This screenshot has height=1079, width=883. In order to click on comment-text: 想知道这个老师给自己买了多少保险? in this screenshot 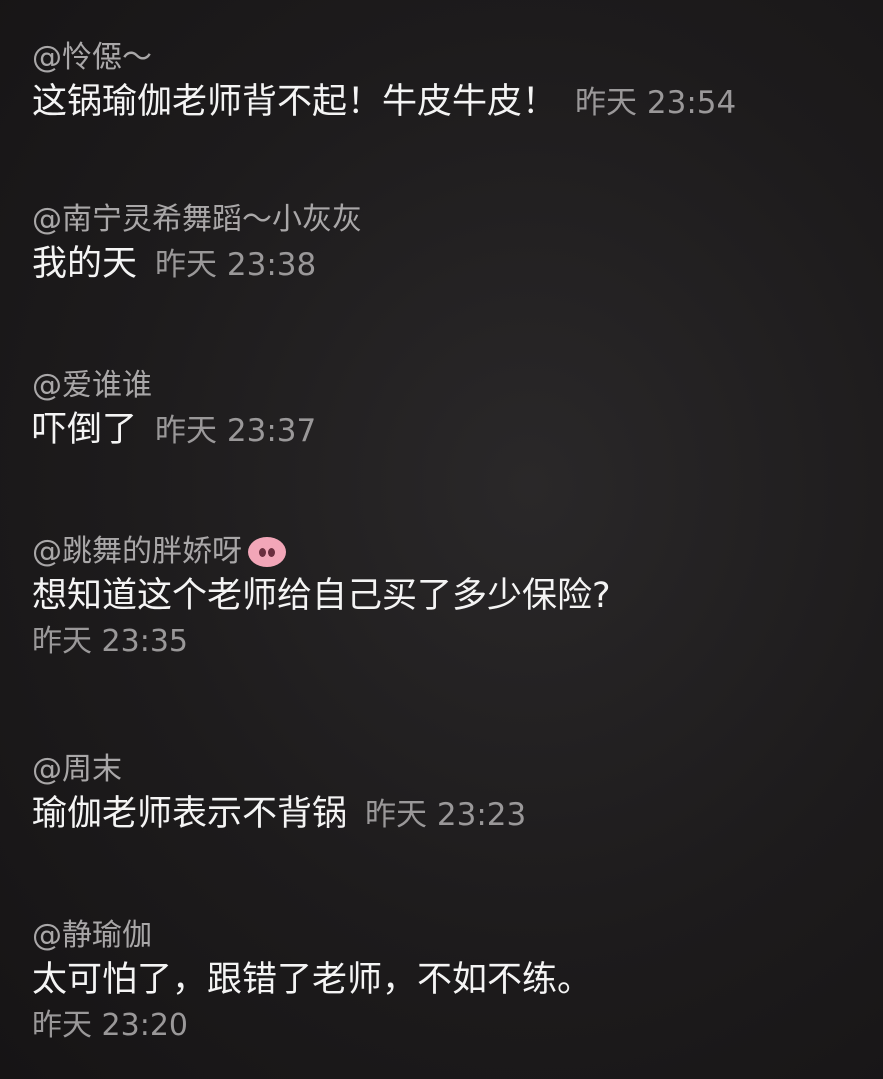, I will do `click(321, 596)`.